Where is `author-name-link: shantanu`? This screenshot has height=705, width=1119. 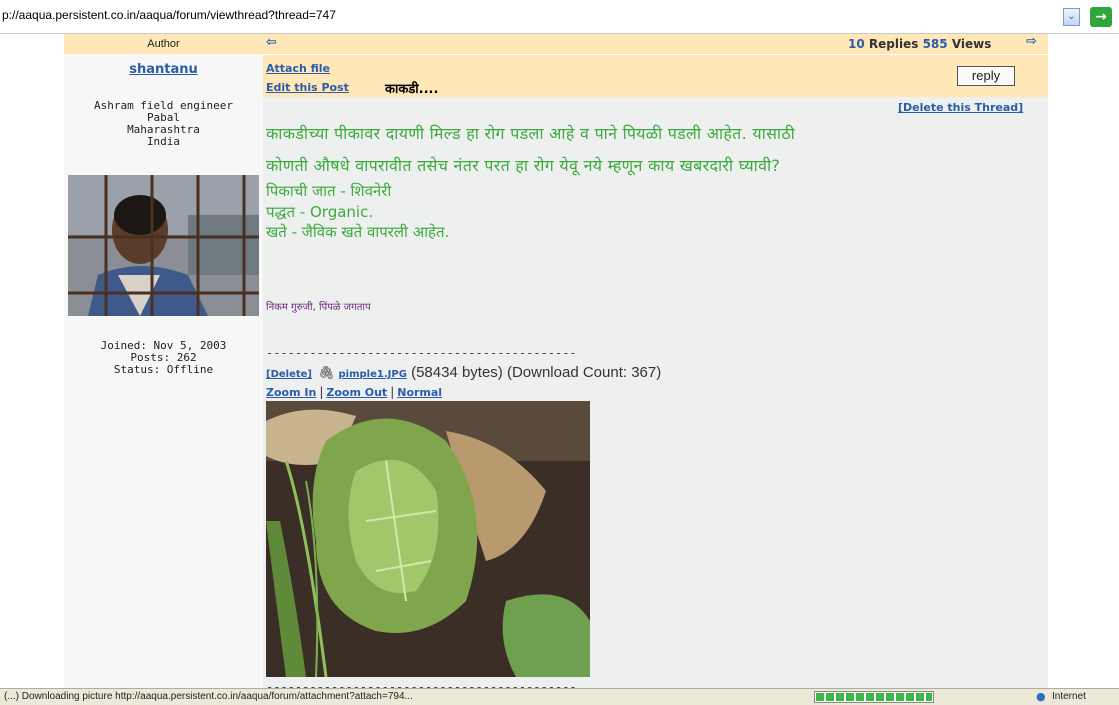
author-name-link: shantanu is located at coordinates (163, 69).